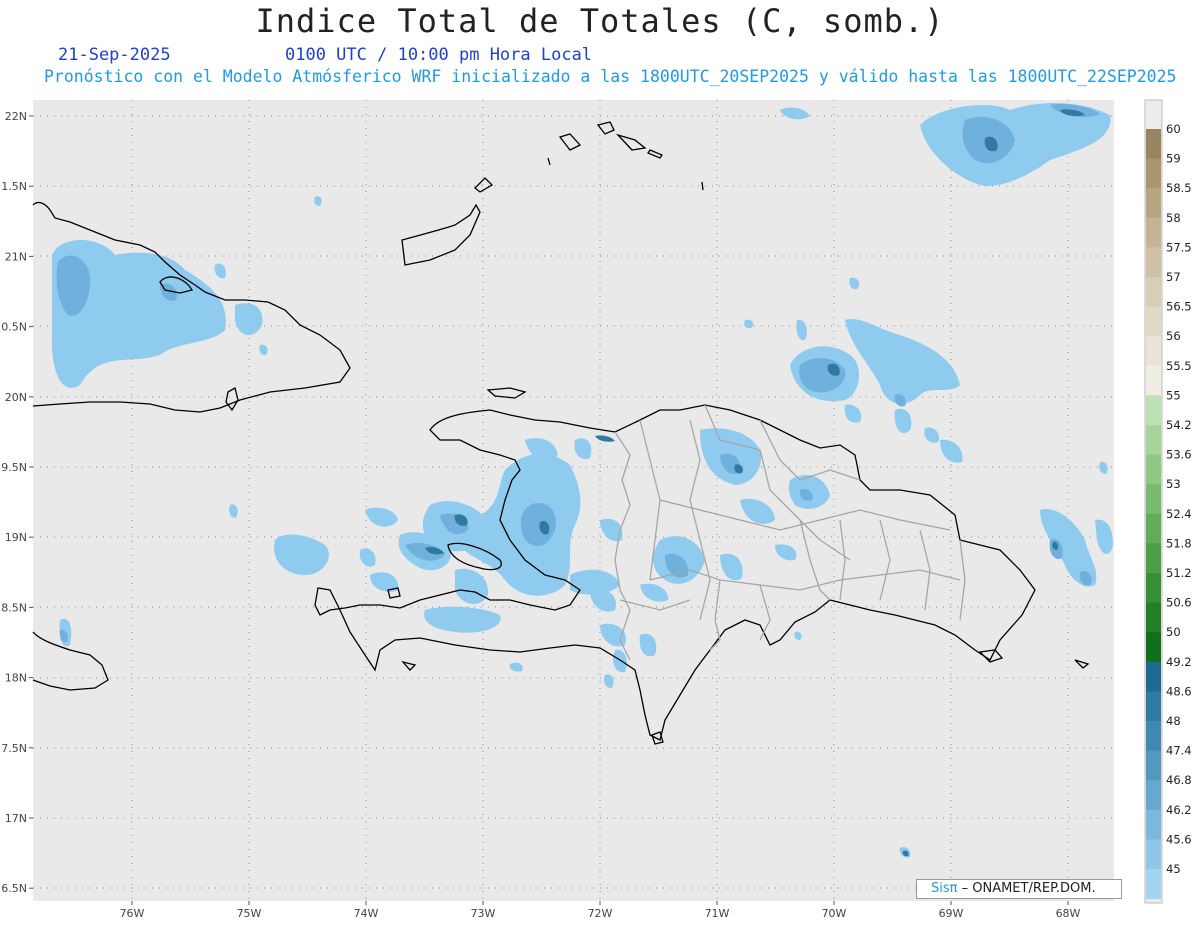 The width and height of the screenshot is (1200, 927). I want to click on colorbar-label: 54.2, so click(1179, 425).